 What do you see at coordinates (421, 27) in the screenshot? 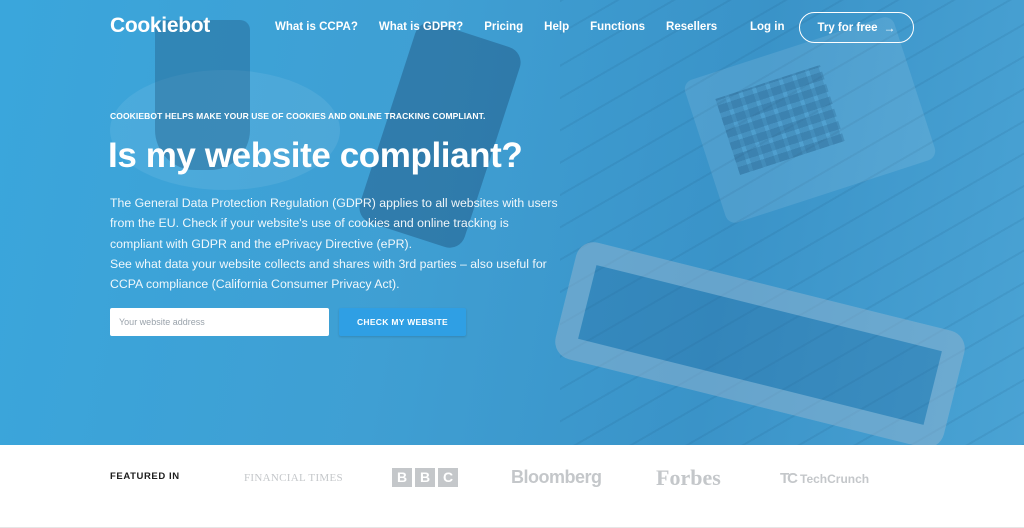
I see `nav-link-what-is-gdpr: What is GDPR?` at bounding box center [421, 27].